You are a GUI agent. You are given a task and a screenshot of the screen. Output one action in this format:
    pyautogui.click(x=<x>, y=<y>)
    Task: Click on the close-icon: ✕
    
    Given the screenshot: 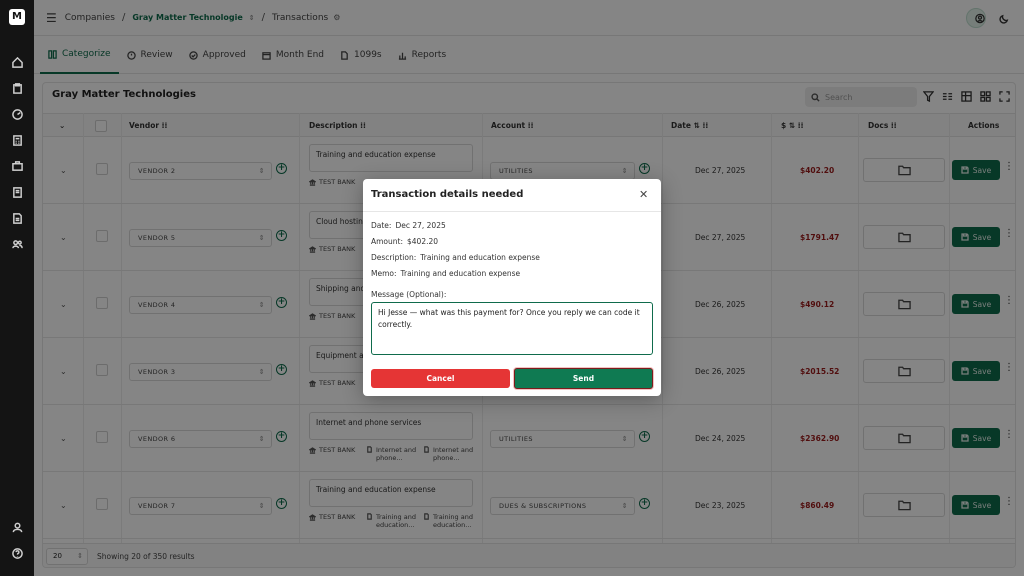 What is the action you would take?
    pyautogui.click(x=643, y=194)
    